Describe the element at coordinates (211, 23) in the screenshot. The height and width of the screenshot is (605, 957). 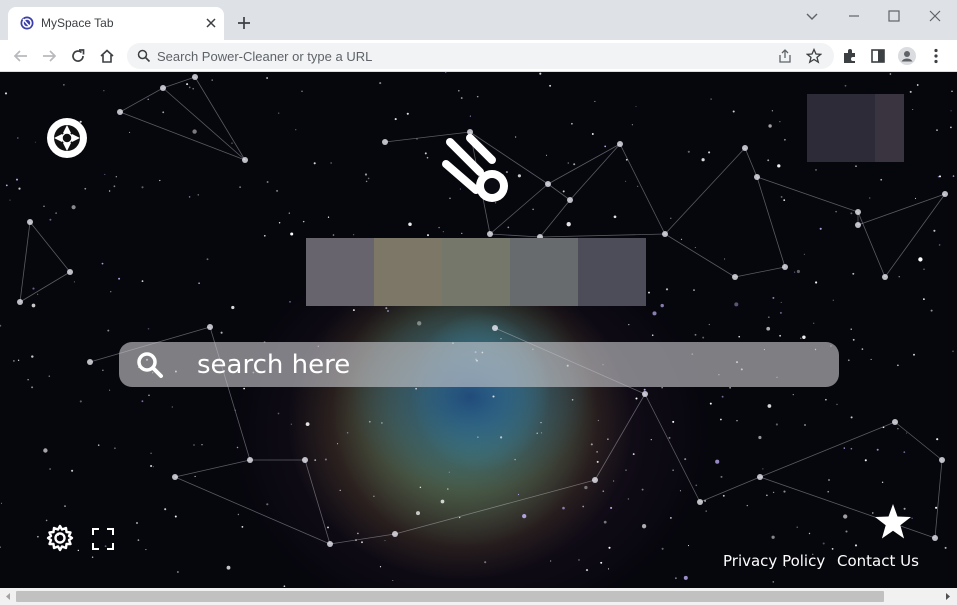
I see `tab-close-icon` at that location.